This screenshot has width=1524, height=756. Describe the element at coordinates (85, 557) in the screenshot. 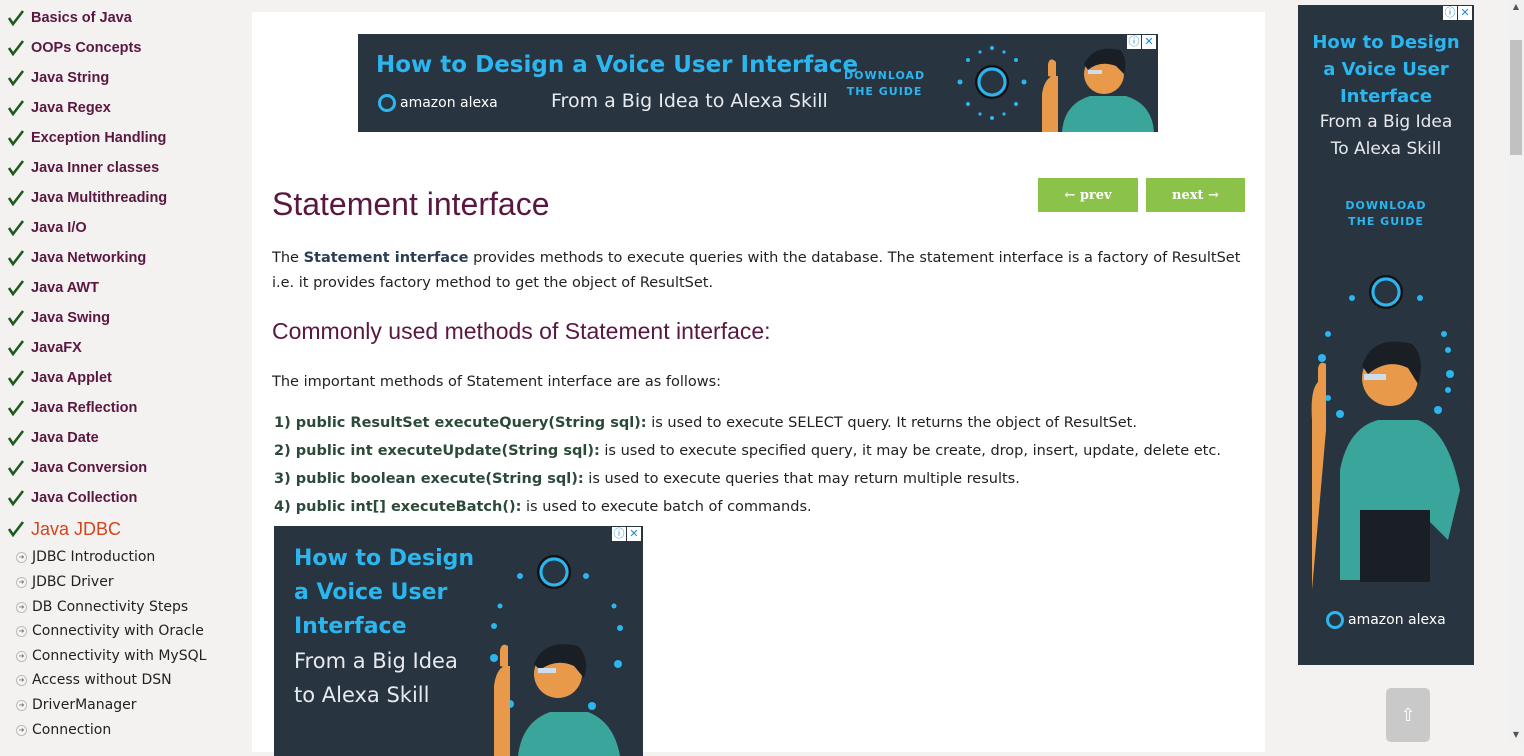

I see `sidebar-subitem-jdbc-introduction: ➜ JDBC Introduction` at that location.